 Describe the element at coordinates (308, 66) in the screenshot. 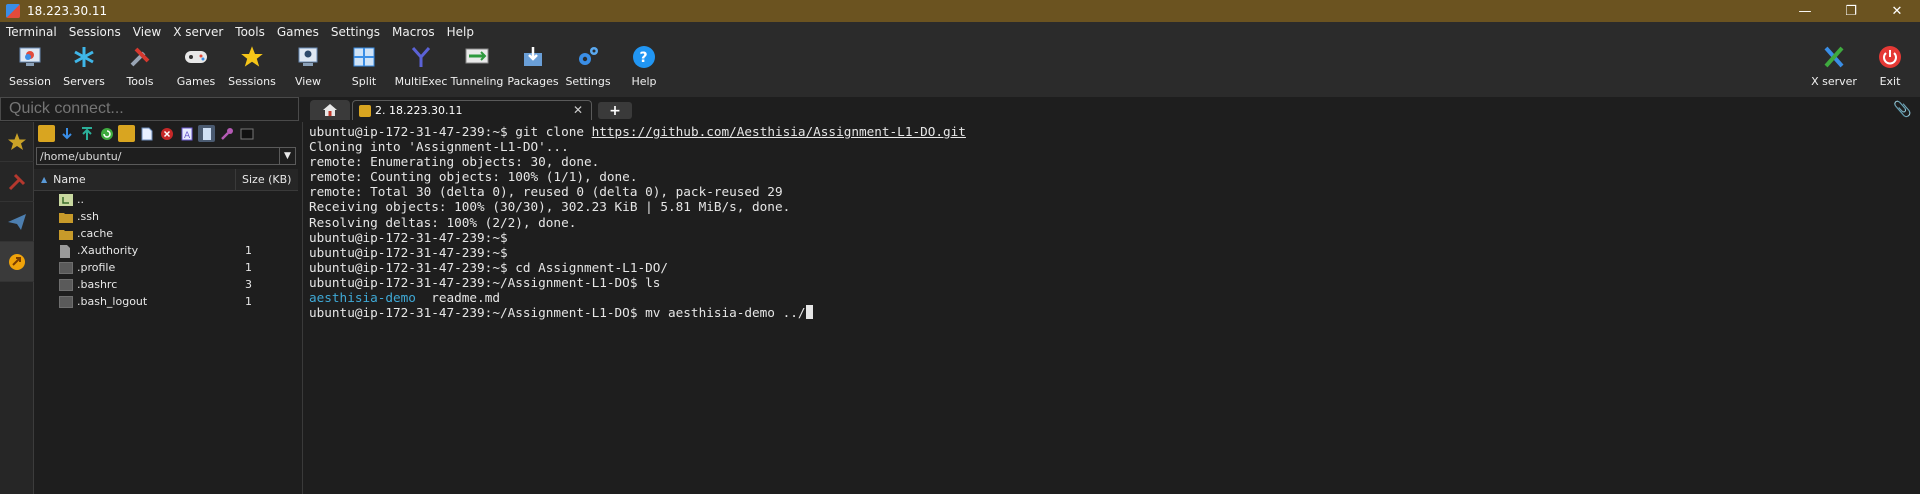

I see `toolbar-view-button: View` at that location.